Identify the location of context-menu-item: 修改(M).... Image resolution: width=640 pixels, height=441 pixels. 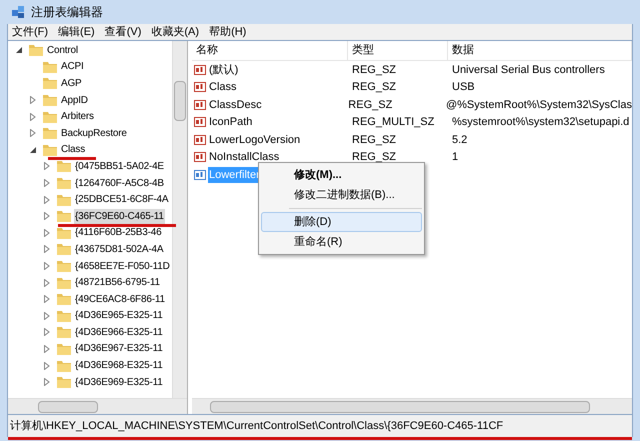
(341, 175).